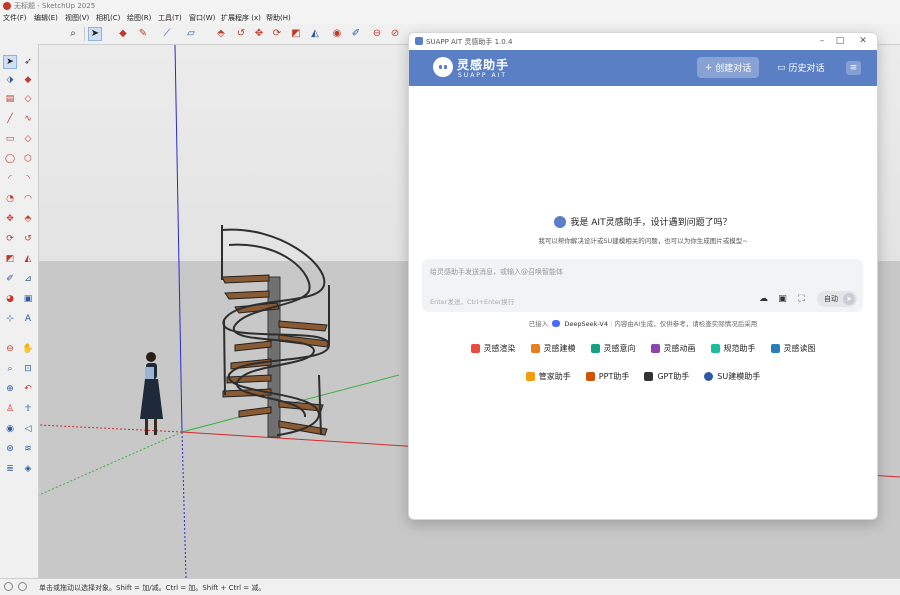  What do you see at coordinates (28, 469) in the screenshot?
I see `outliner-icon: ◈` at bounding box center [28, 469].